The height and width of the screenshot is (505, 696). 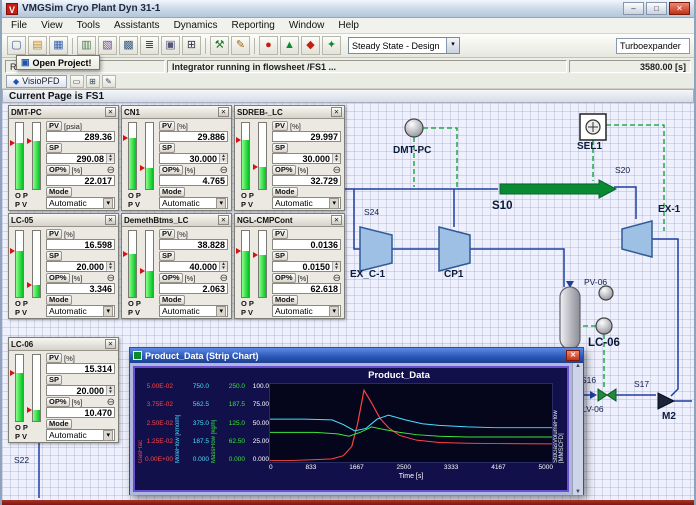 What do you see at coordinates (558, 189) in the screenshot?
I see `stream-s20-arrow` at bounding box center [558, 189].